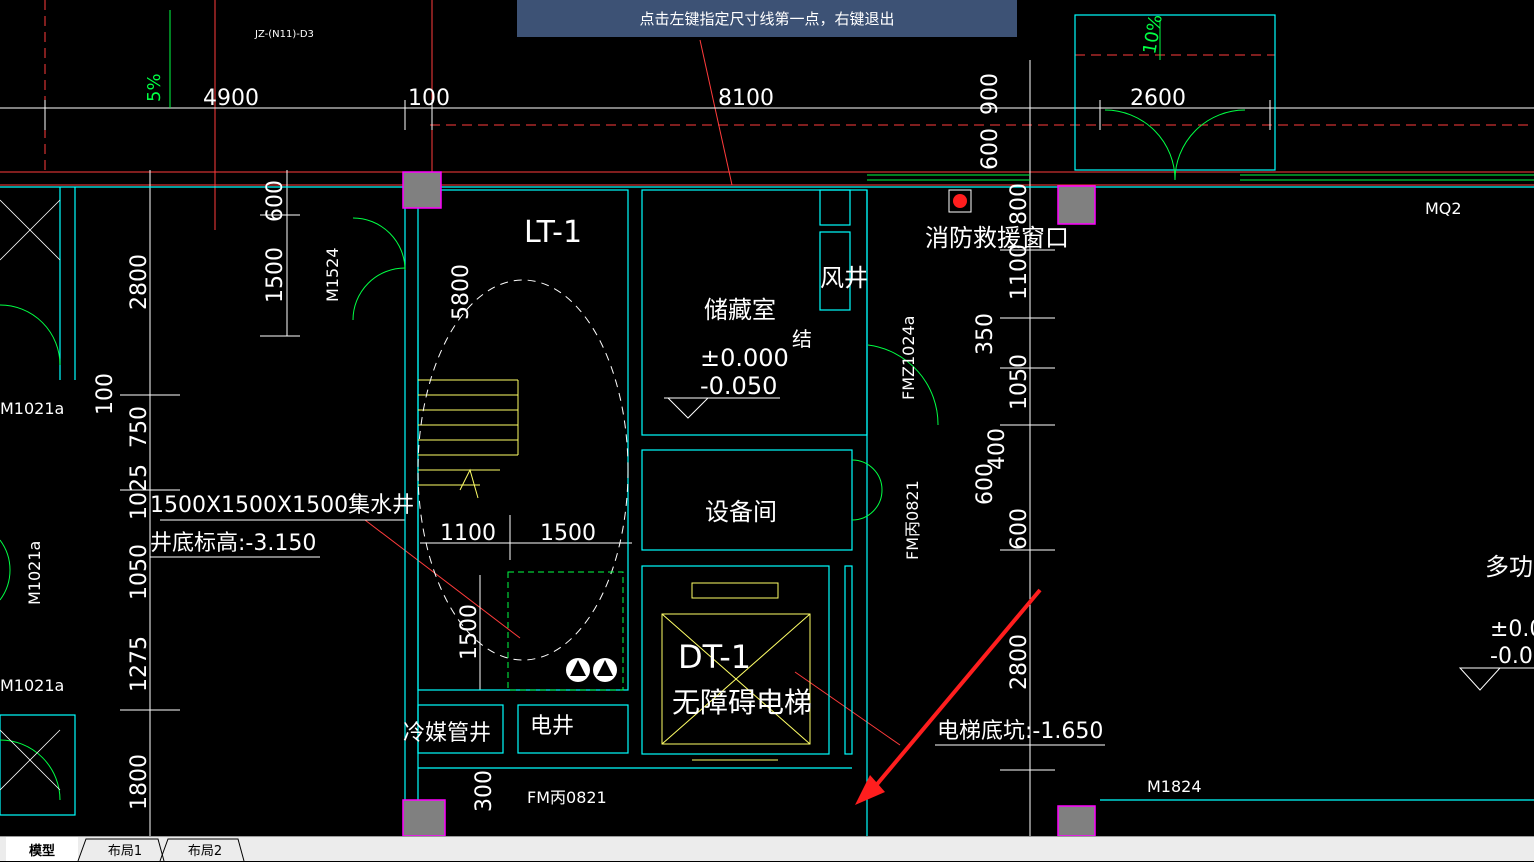  What do you see at coordinates (567, 797) in the screenshot?
I see `label-fm-bottom: FM丙0821` at bounding box center [567, 797].